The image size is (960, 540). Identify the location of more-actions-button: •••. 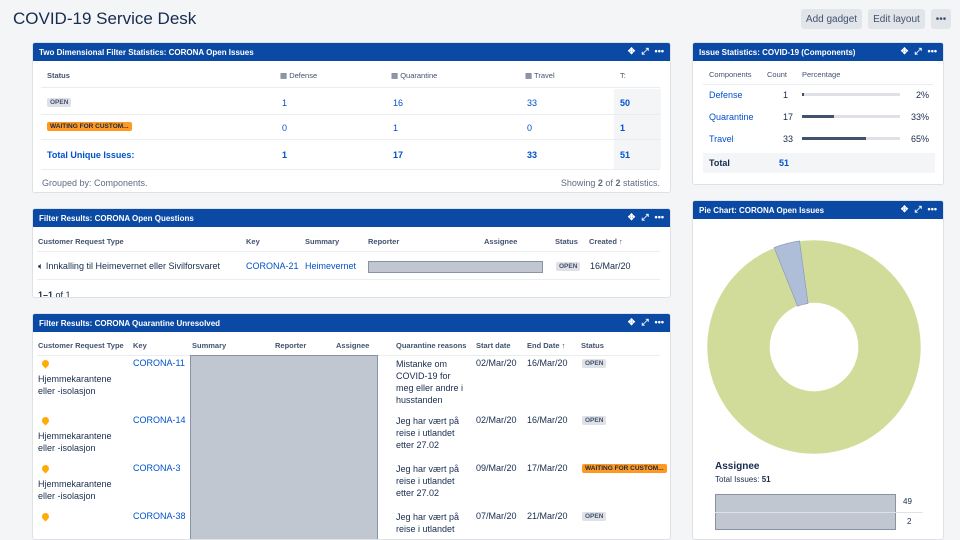
(941, 19).